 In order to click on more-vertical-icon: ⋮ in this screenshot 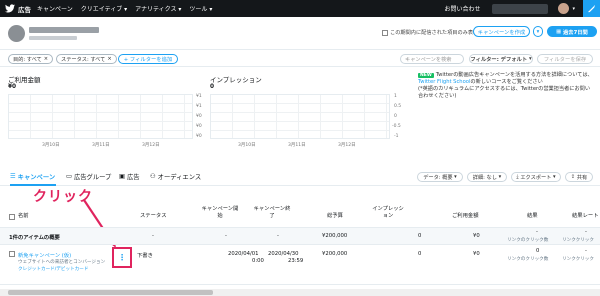, I will do `click(122, 257)`.